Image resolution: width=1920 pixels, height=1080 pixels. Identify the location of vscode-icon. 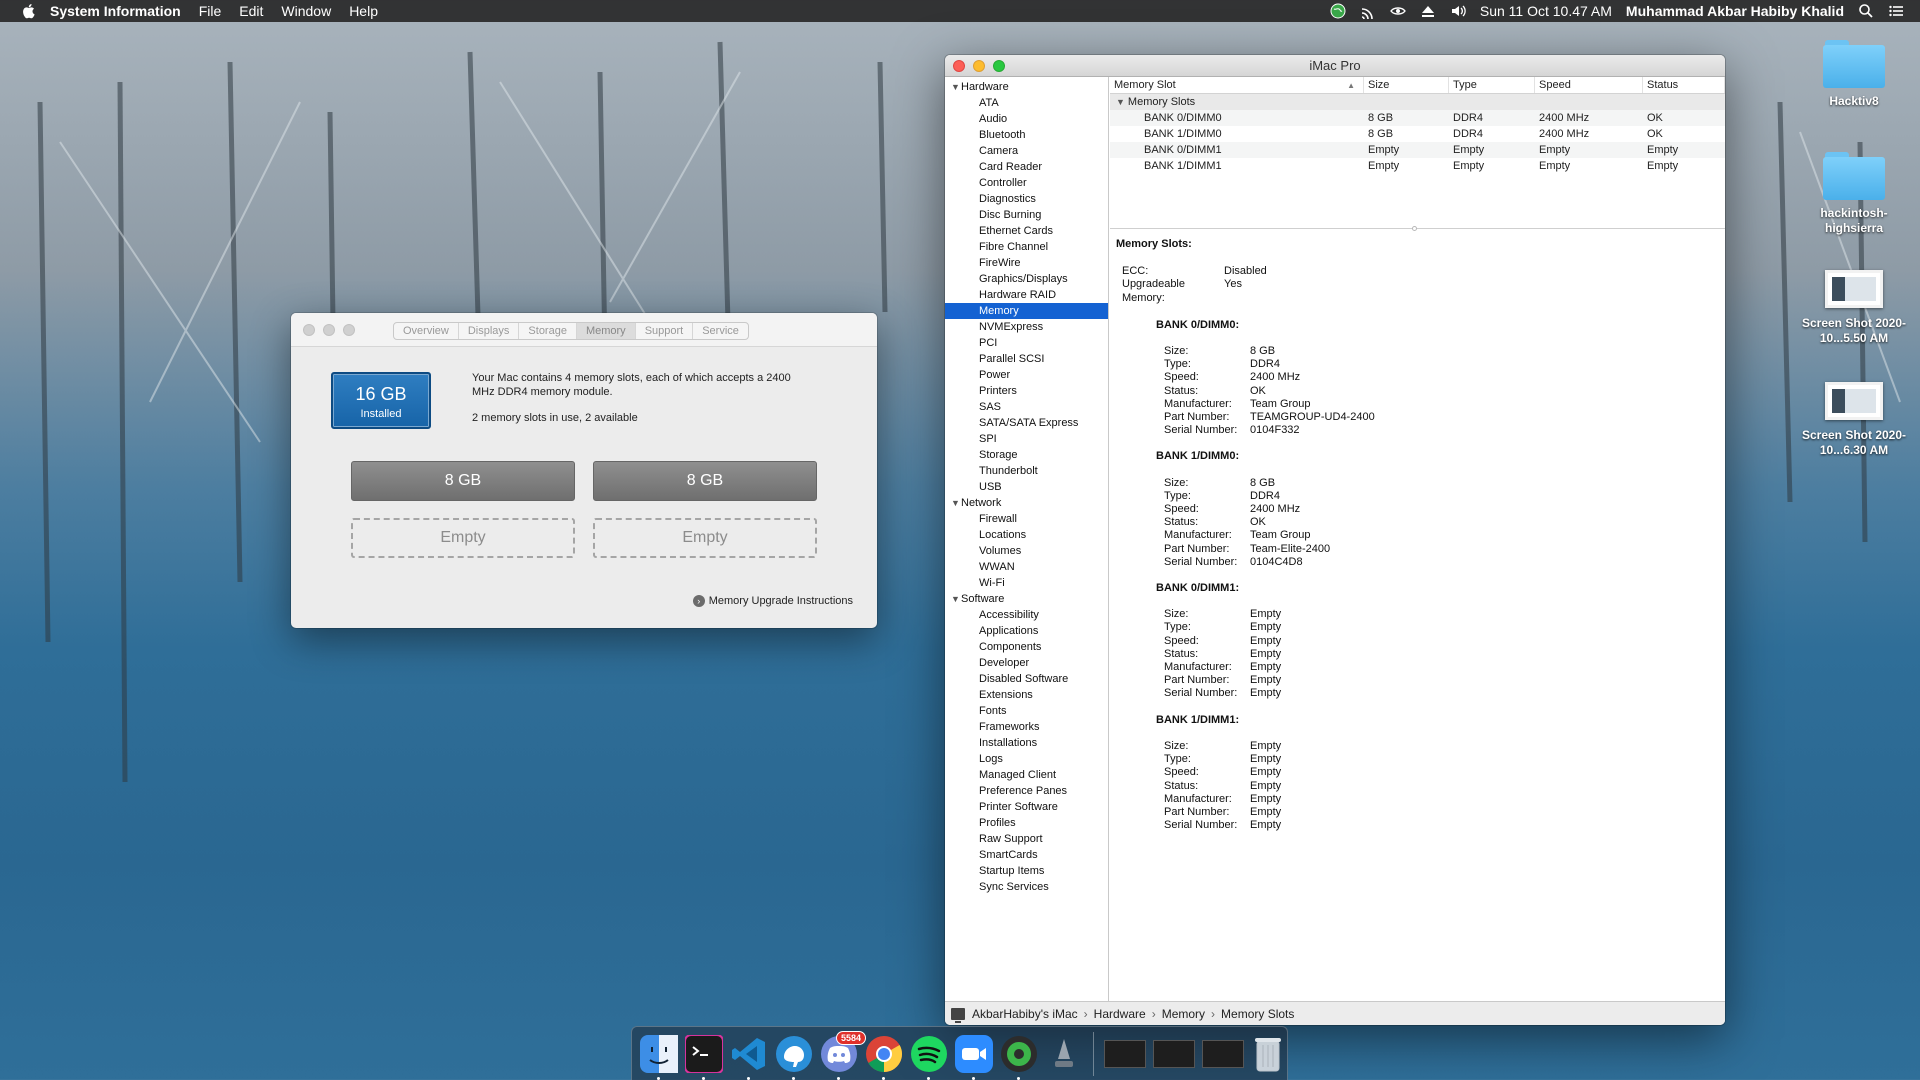
(749, 1057).